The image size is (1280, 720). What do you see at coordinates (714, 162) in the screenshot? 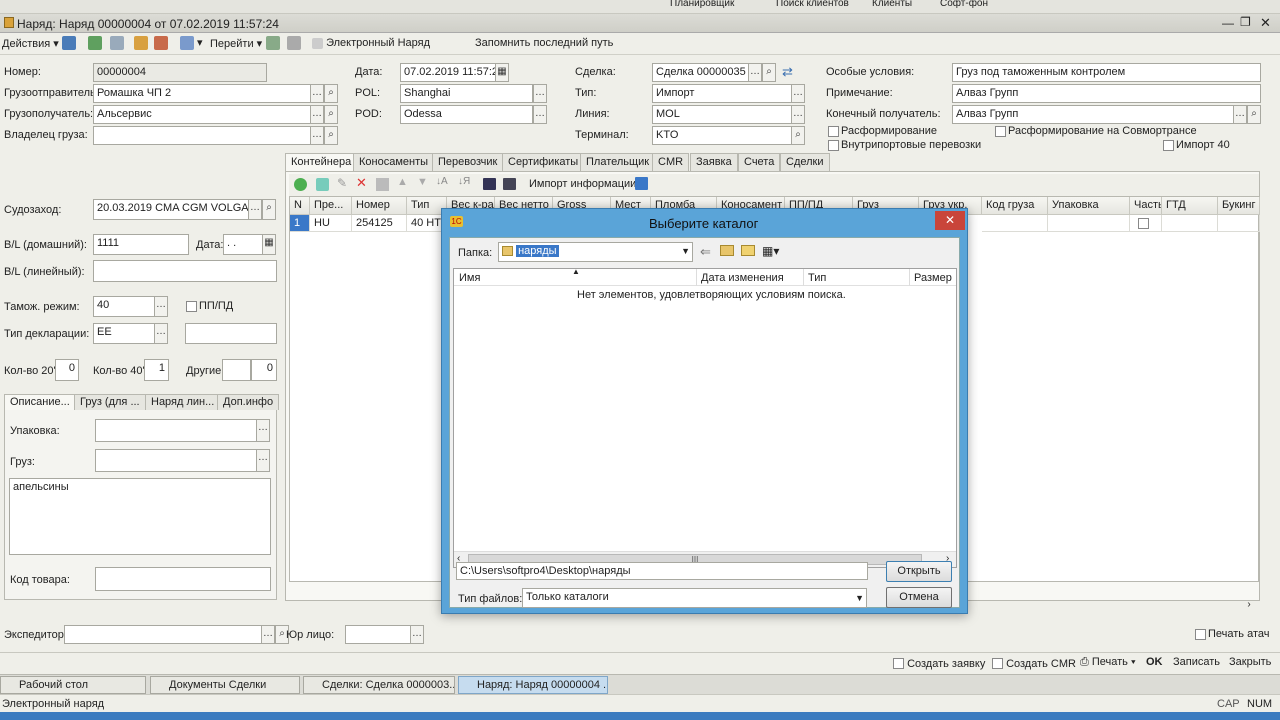
I see `tab-request: Заявка` at bounding box center [714, 162].